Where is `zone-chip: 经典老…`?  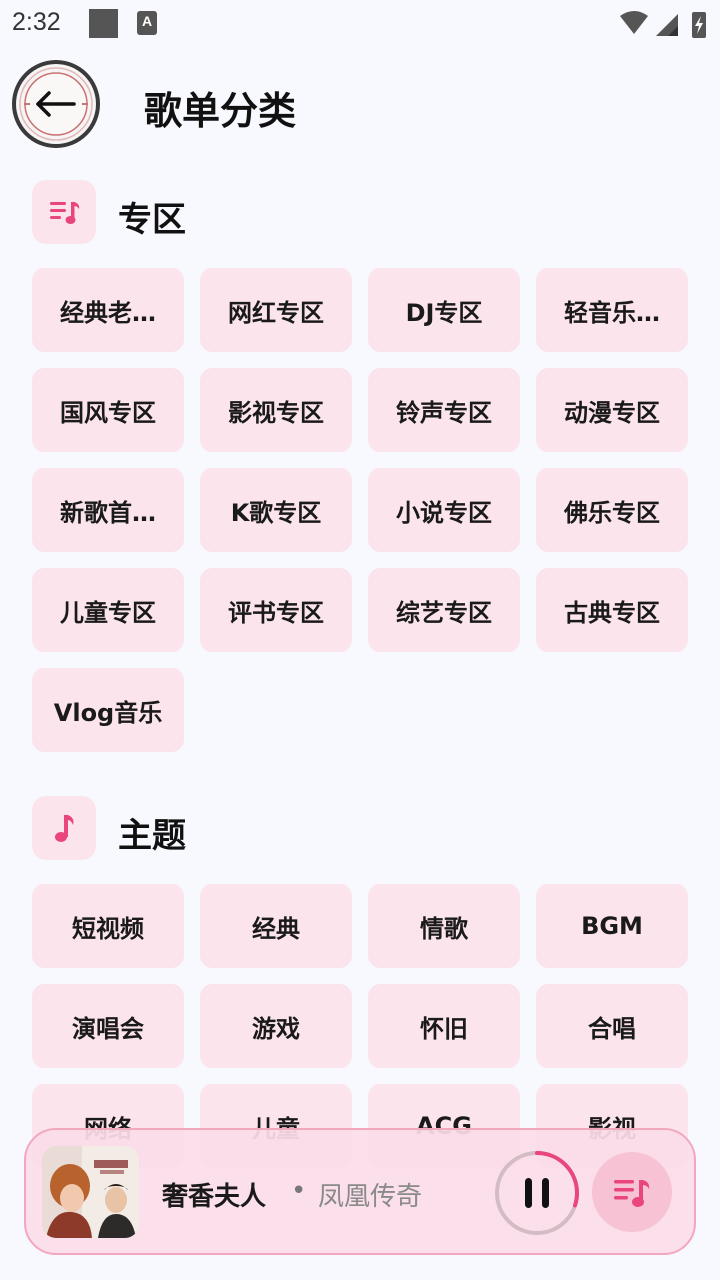
zone-chip: 经典老… is located at coordinates (108, 310).